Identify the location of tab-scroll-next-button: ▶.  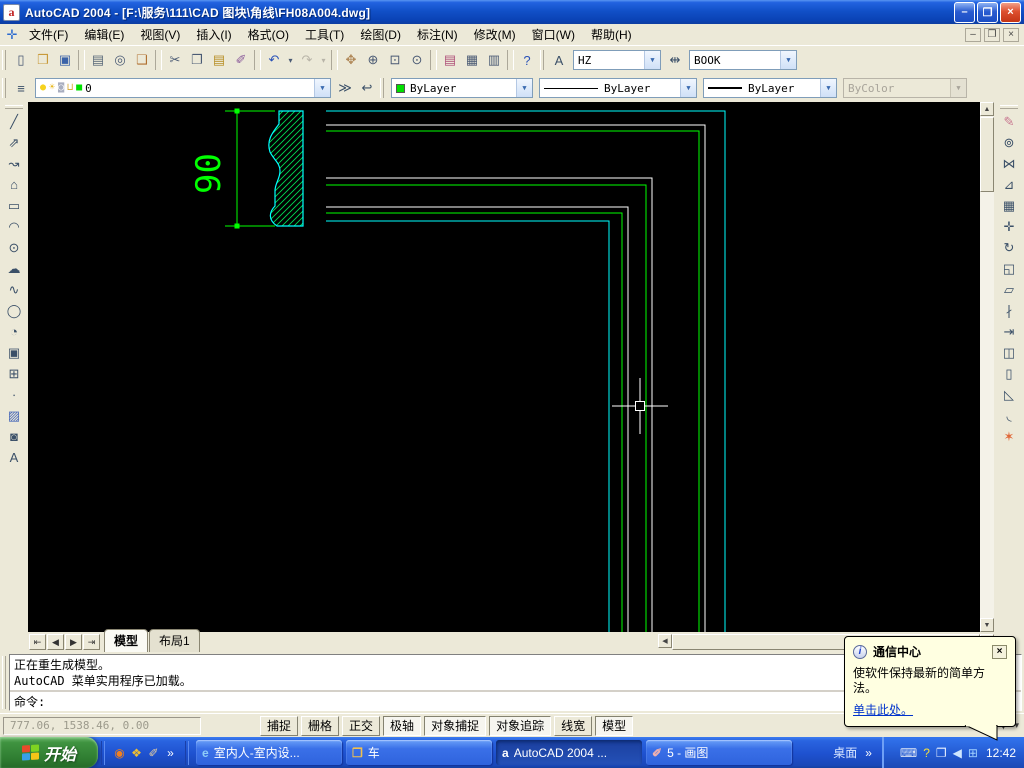
(73, 642).